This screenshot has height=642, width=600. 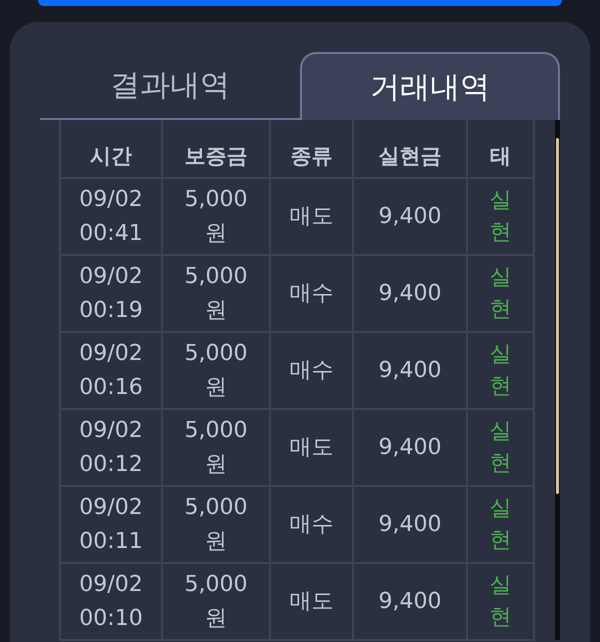 I want to click on column-header: 태, so click(x=501, y=149).